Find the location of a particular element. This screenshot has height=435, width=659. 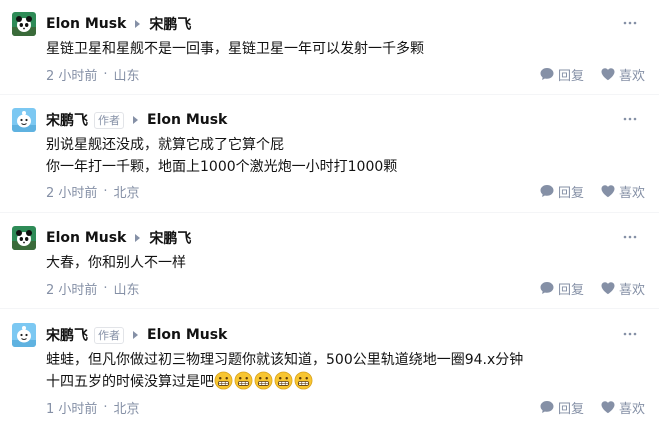

comment-line: 星链卫星和星舰不是一回事，星链卫星一年可以发射一千多颗 is located at coordinates (235, 49).